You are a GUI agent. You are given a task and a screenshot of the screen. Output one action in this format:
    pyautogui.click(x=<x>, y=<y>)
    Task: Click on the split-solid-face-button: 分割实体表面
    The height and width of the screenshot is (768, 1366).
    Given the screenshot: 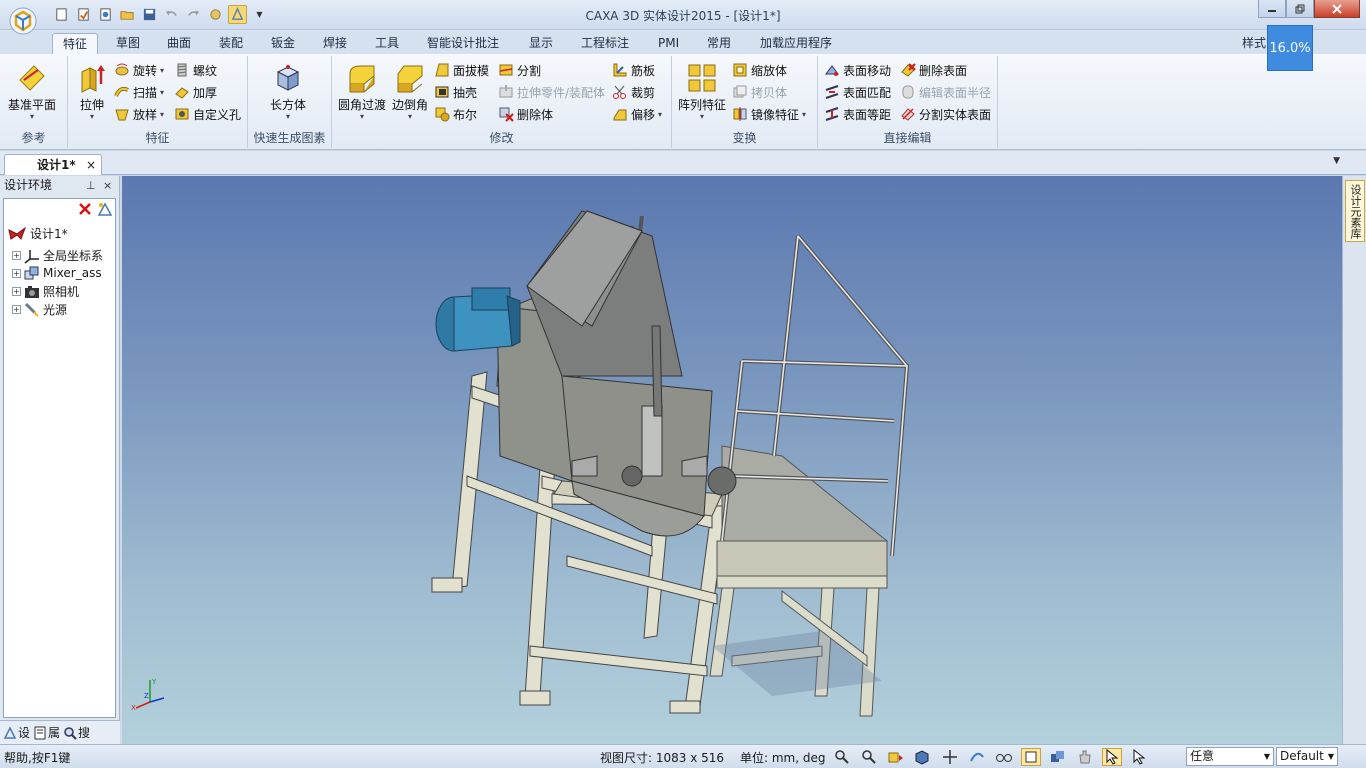 What is the action you would take?
    pyautogui.click(x=945, y=114)
    